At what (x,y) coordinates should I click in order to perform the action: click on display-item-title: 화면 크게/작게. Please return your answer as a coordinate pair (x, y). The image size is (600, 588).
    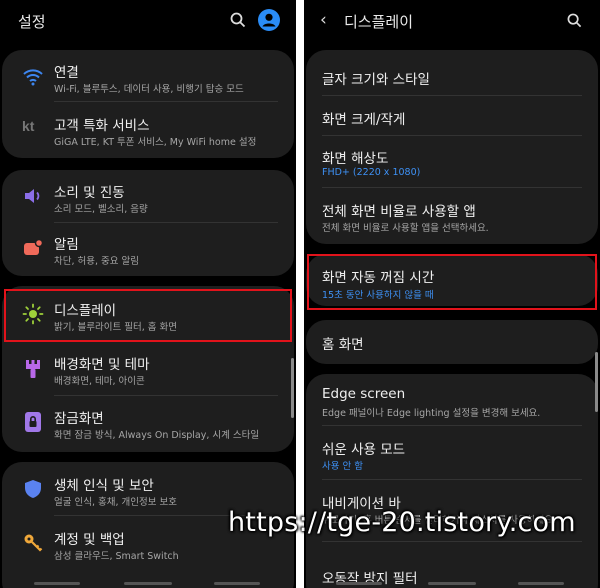
    Looking at the image, I should click on (364, 120).